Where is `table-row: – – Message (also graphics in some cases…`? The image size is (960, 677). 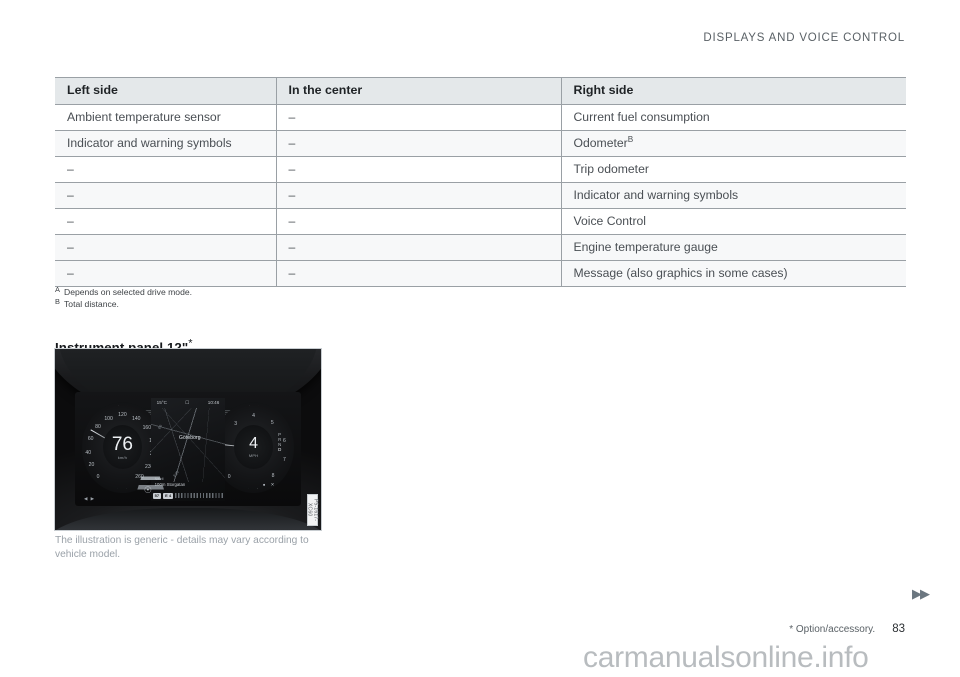
table-row: – – Message (also graphics in some cases… is located at coordinates (480, 273).